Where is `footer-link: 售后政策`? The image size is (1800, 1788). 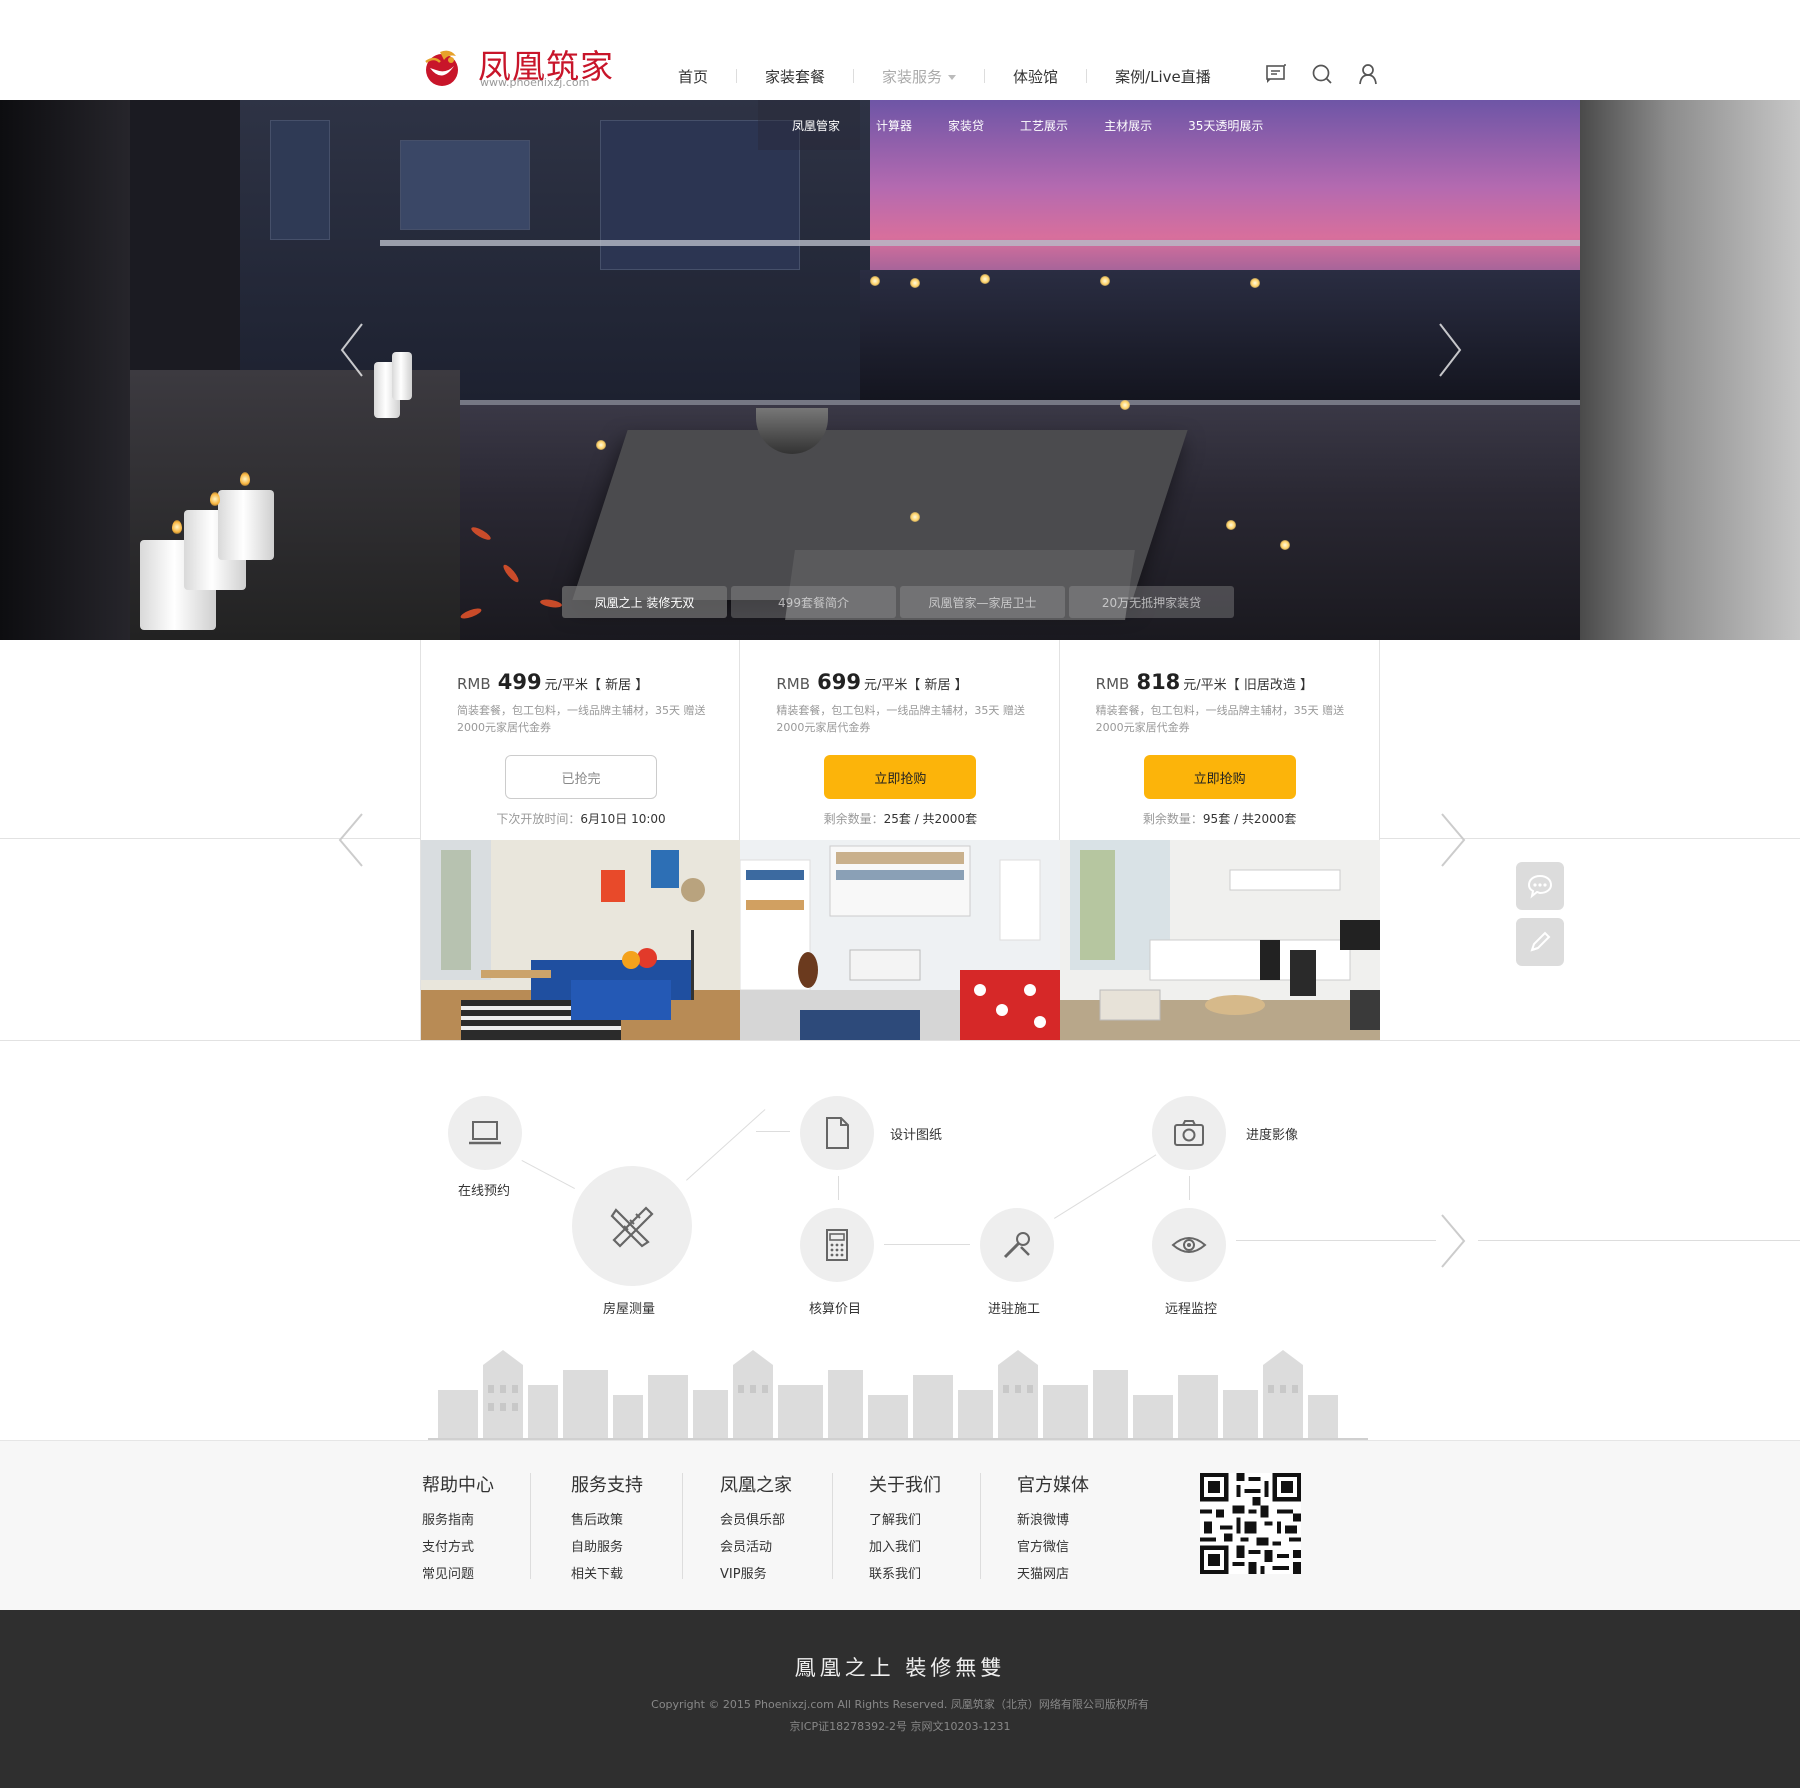
footer-link: 售后政策 is located at coordinates (646, 1520).